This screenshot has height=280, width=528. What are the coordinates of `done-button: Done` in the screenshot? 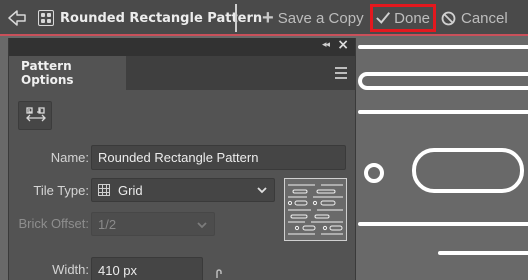 It's located at (403, 18).